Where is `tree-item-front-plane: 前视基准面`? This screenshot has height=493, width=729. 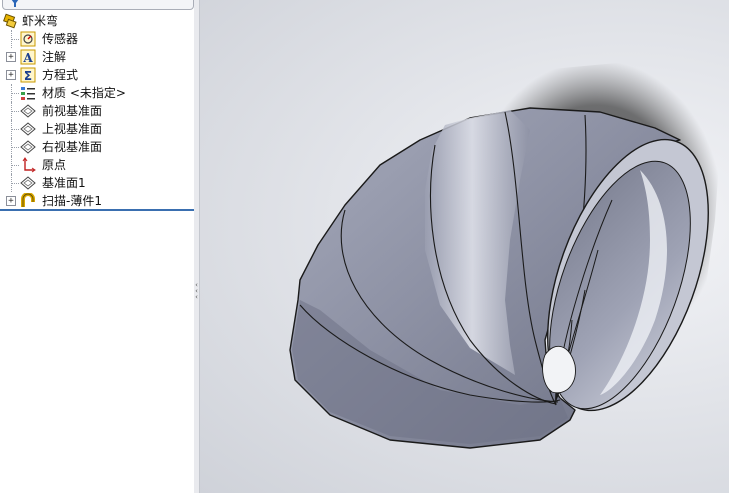
tree-item-front-plane: 前视基准面 is located at coordinates (97, 111).